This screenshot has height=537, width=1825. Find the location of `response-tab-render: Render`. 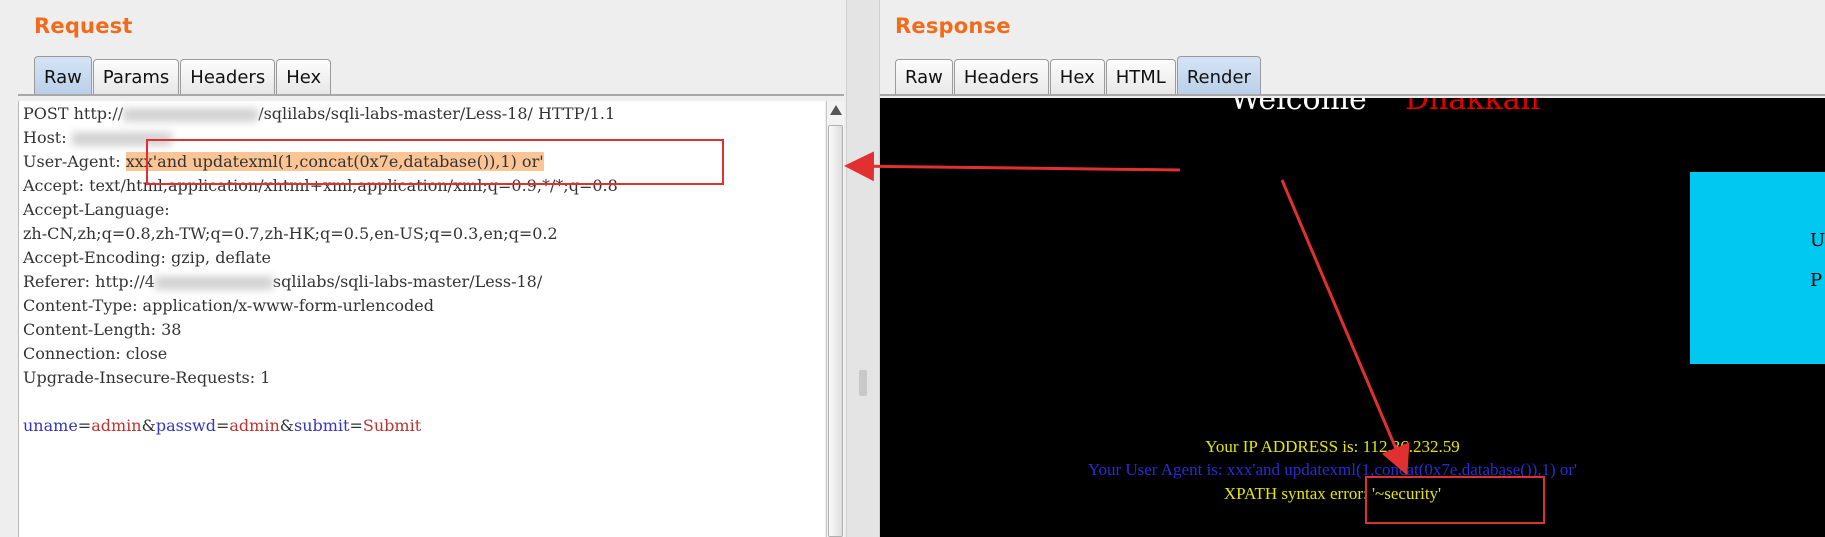

response-tab-render: Render is located at coordinates (1218, 75).